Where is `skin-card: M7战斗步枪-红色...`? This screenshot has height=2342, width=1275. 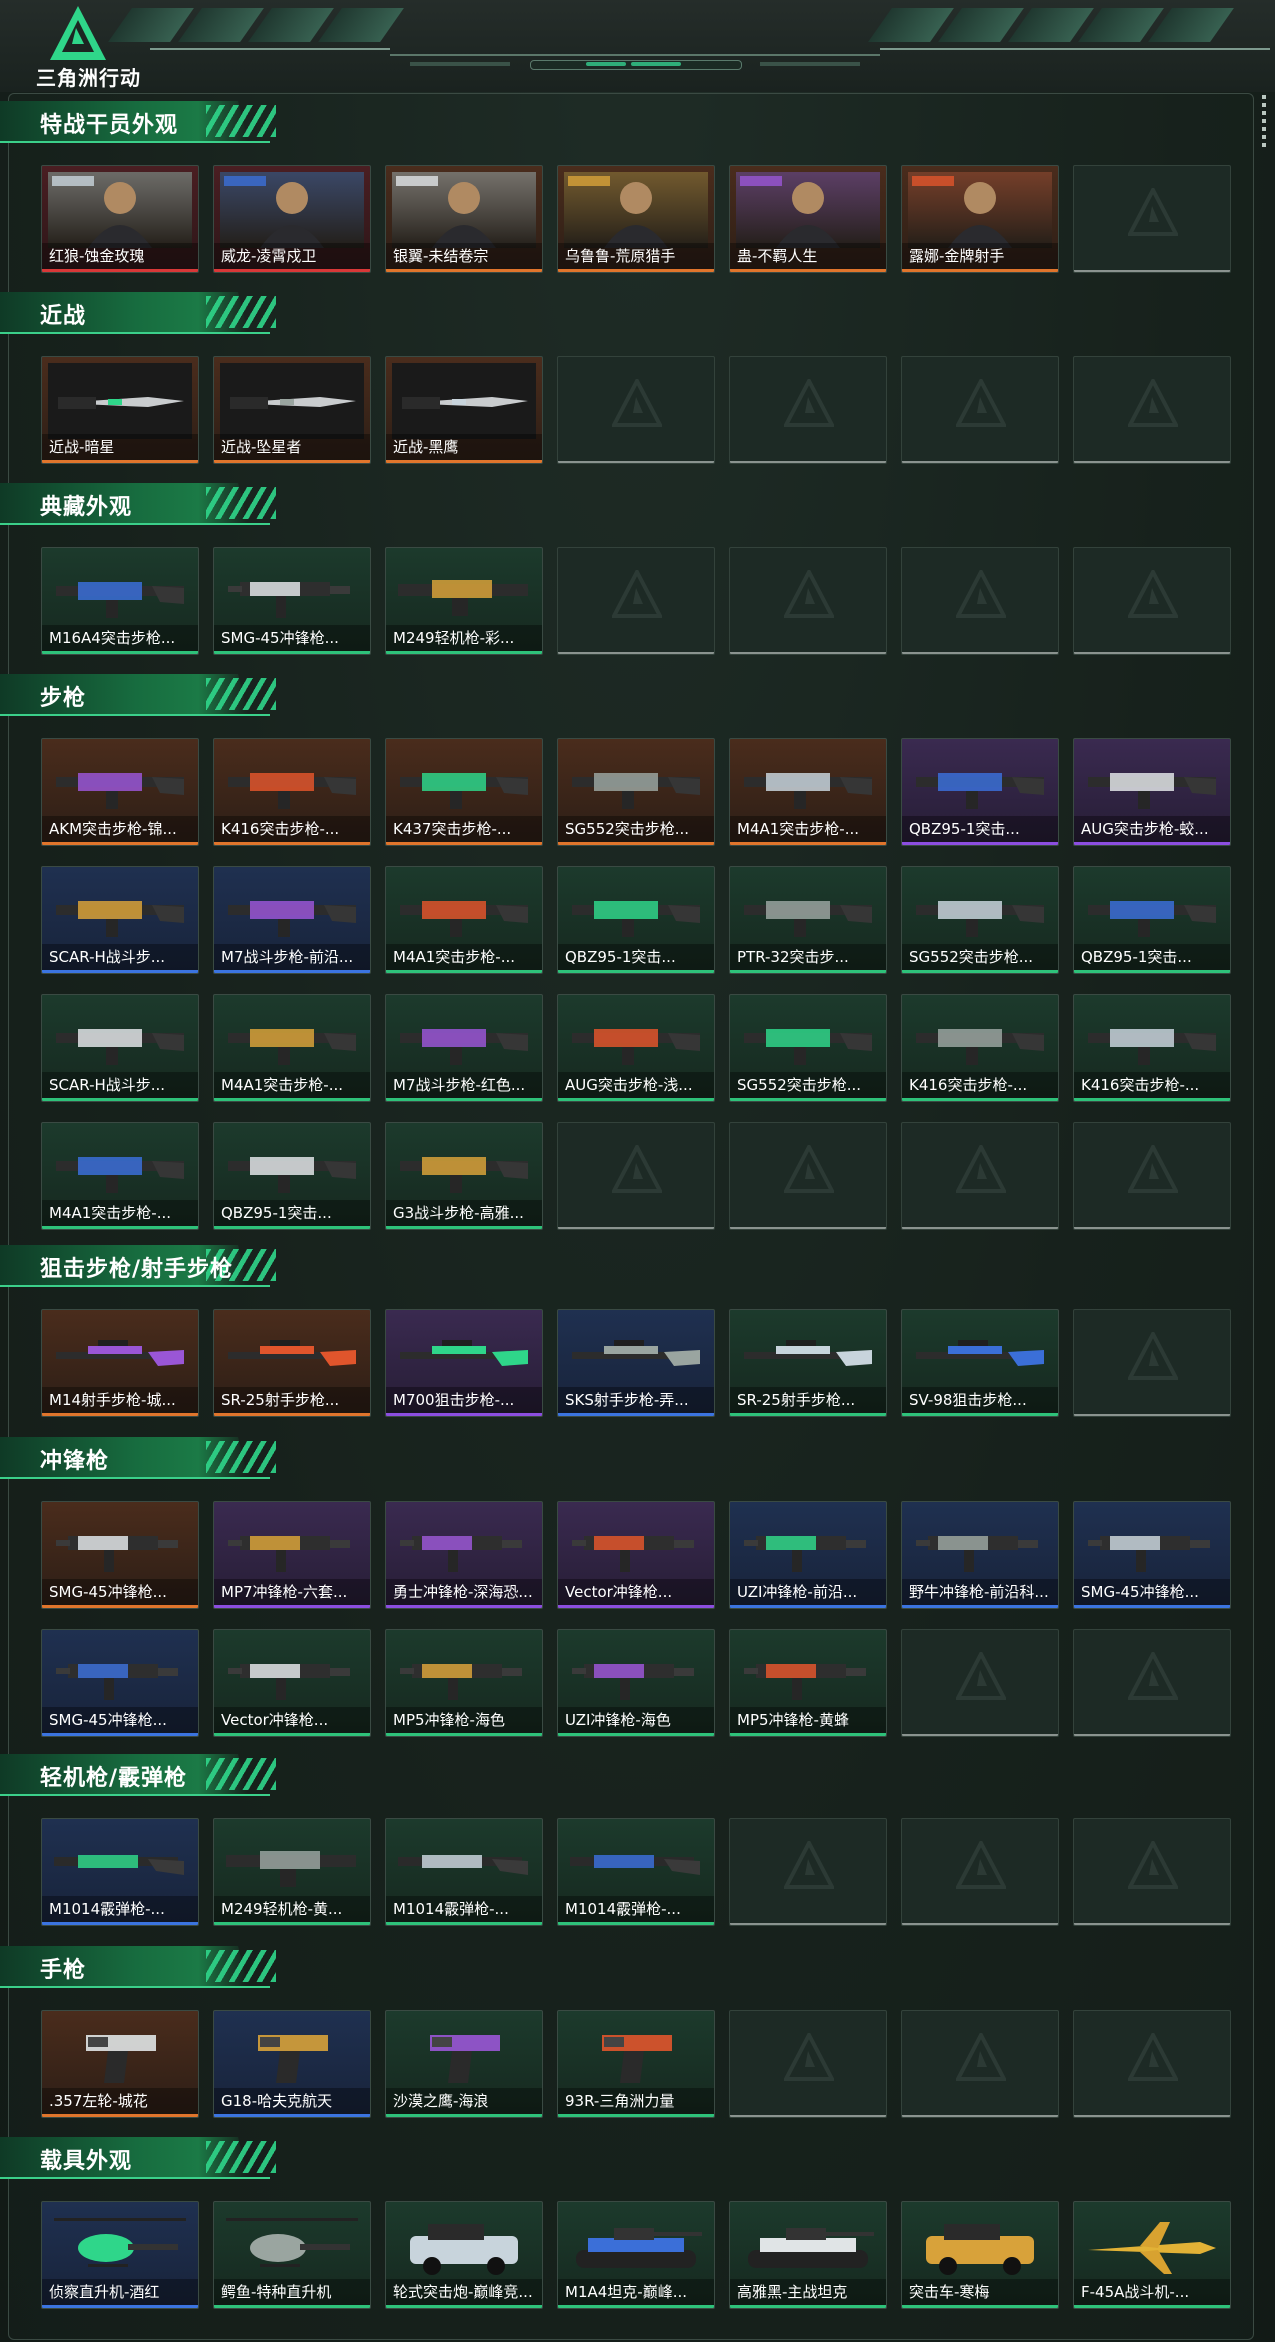 skin-card: M7战斗步枪-红色... is located at coordinates (464, 1048).